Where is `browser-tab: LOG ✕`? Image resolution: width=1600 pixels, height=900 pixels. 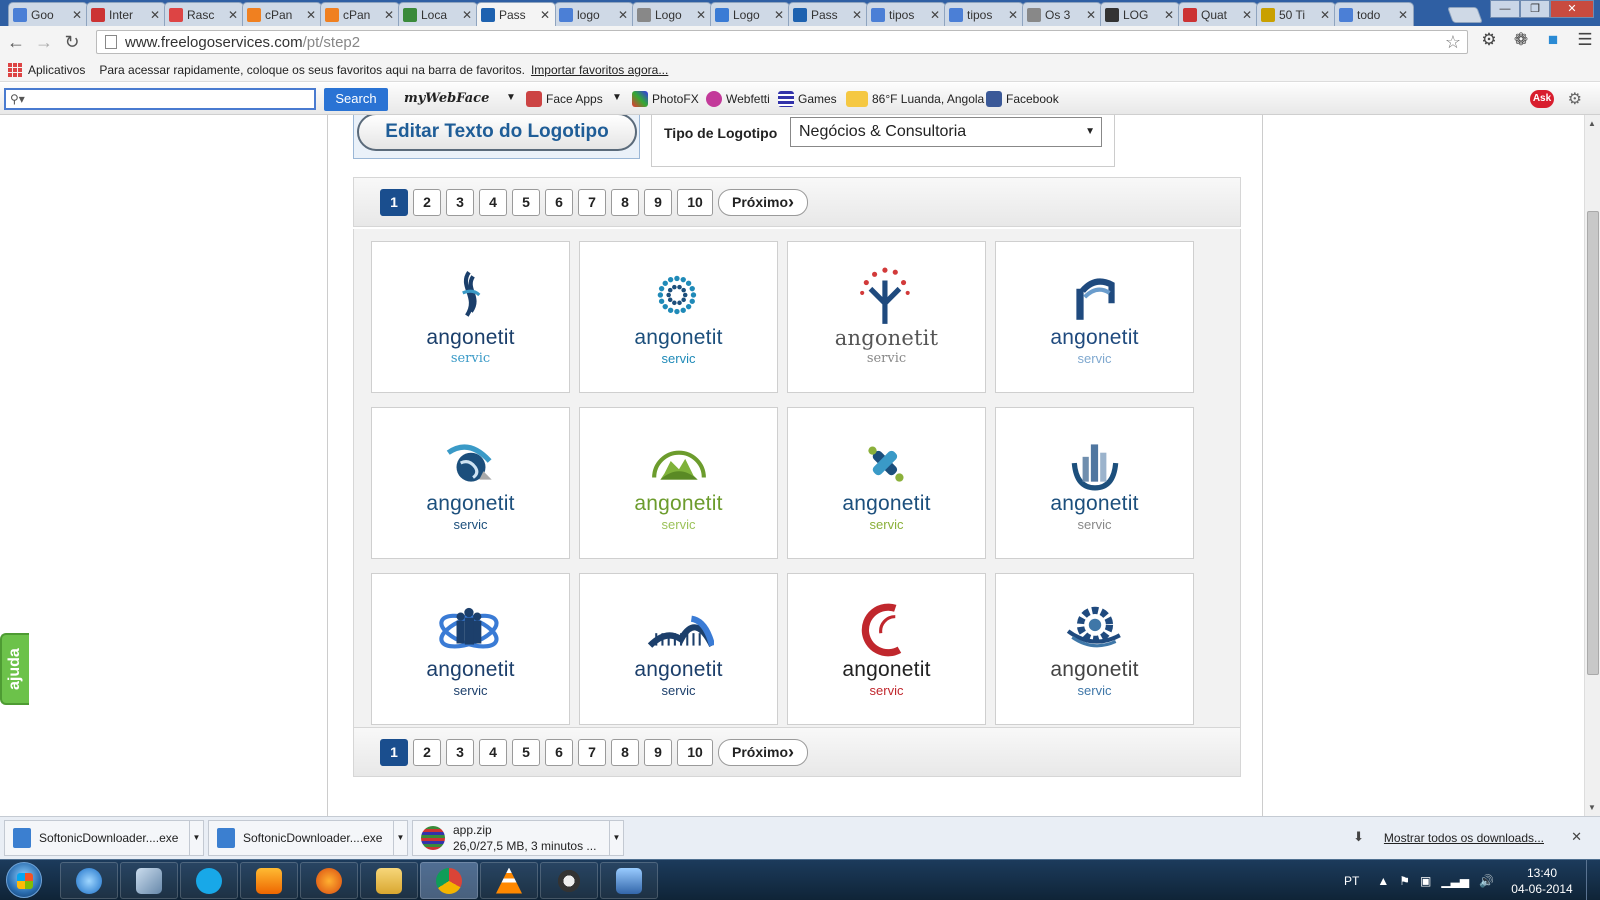 browser-tab: LOG ✕ is located at coordinates (1140, 14).